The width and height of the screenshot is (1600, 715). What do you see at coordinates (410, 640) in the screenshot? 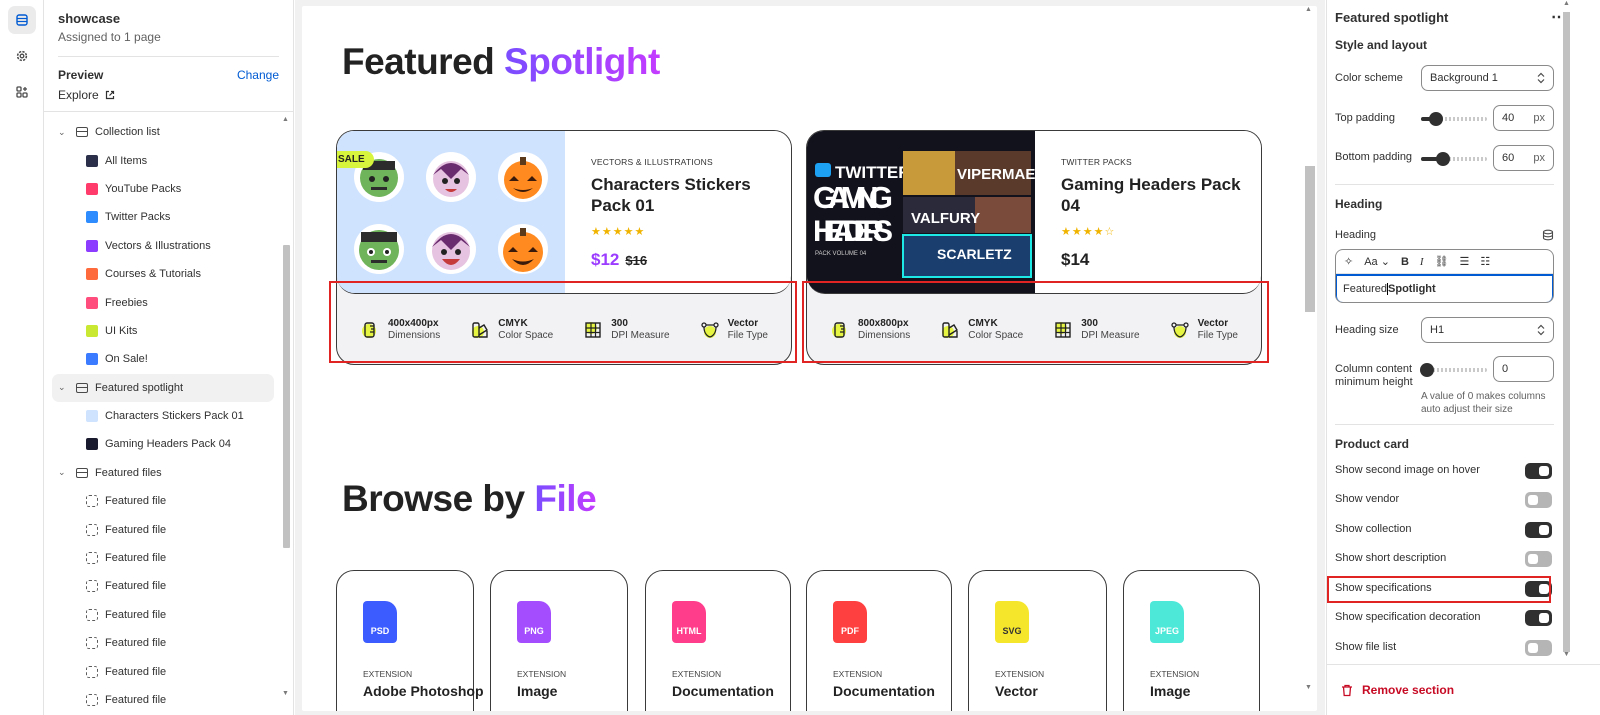
I see `file-type-card-psd: PSD EXTENSION Adobe Photoshop` at bounding box center [410, 640].